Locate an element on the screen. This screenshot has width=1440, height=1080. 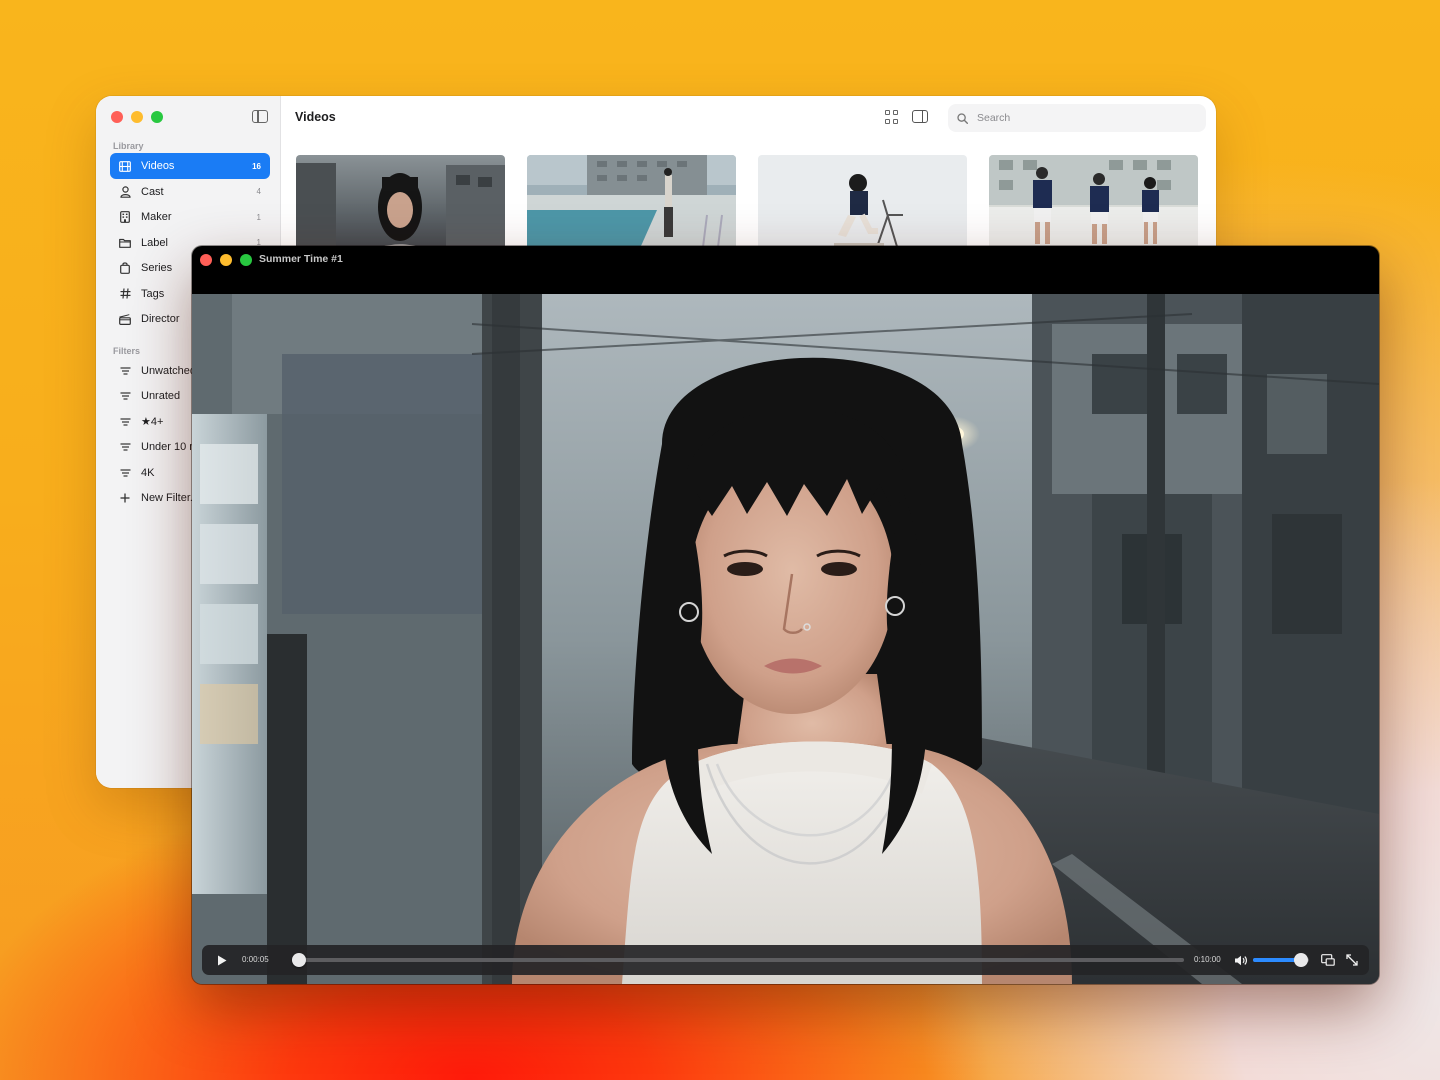
sidebar-item-maker: Maker 1 is located at coordinates (190, 218).